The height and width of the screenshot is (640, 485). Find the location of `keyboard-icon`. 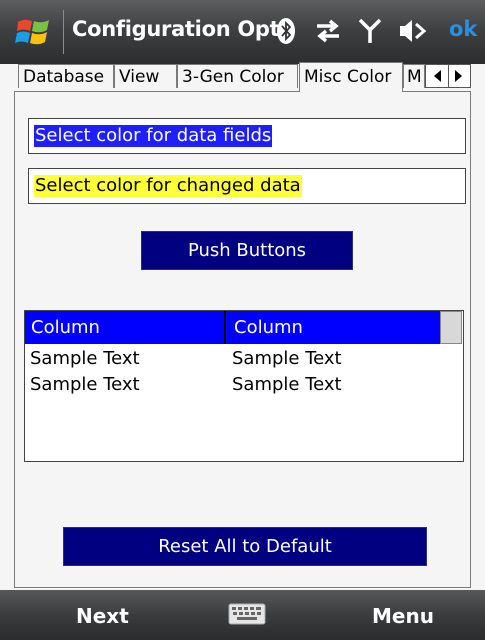

keyboard-icon is located at coordinates (247, 614).